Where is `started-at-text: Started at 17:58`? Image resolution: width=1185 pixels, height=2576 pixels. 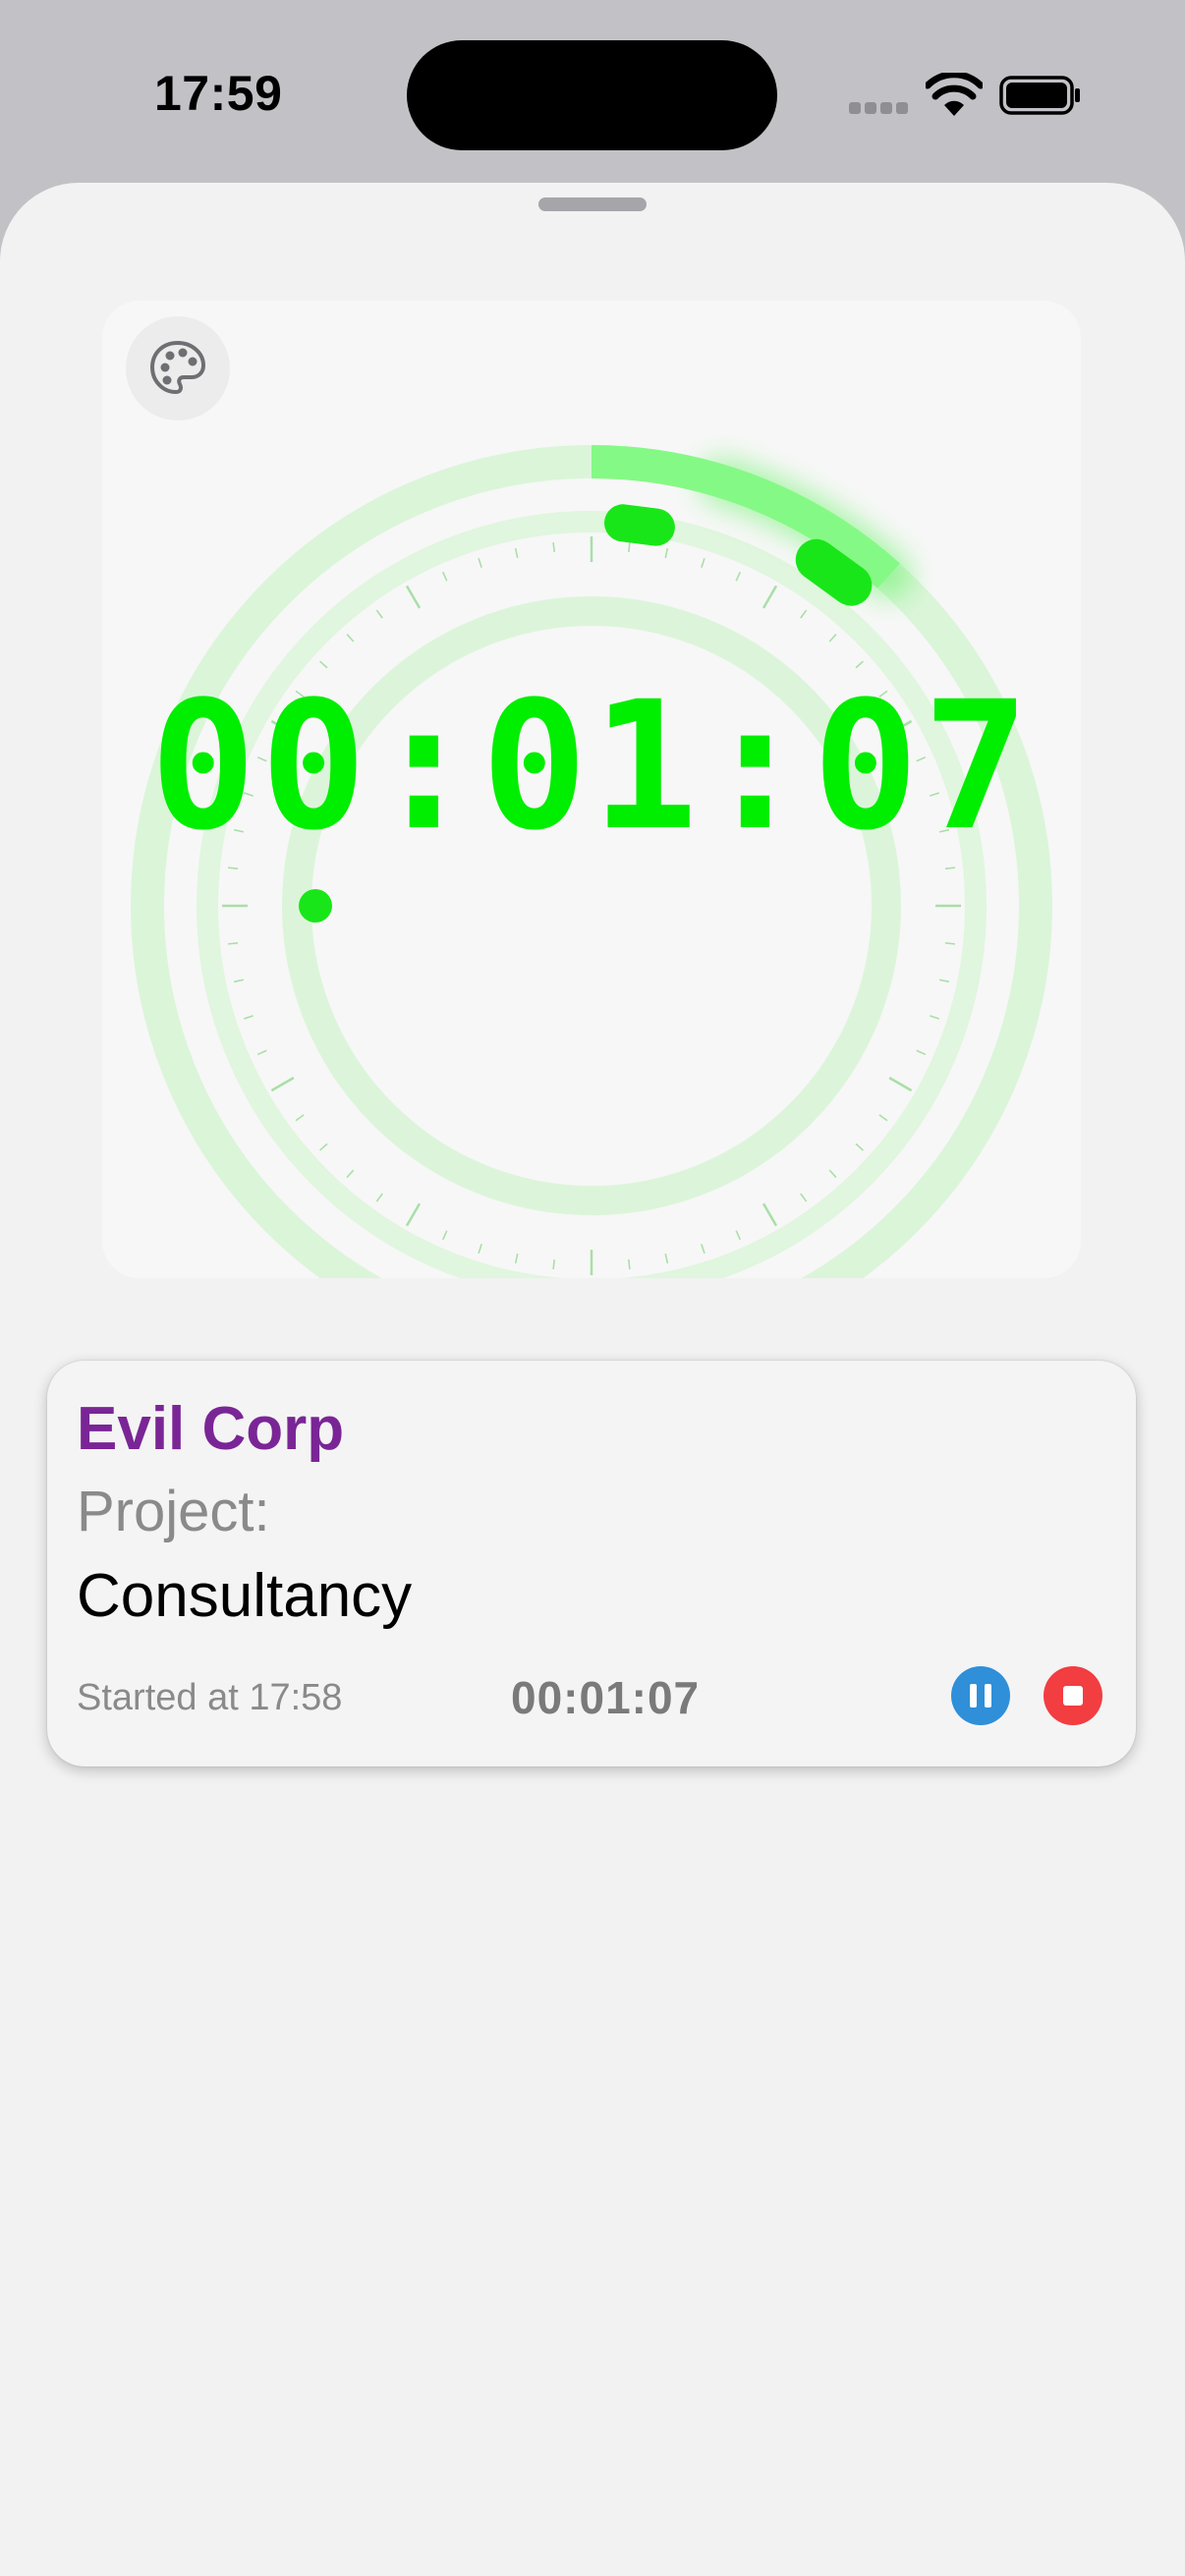 started-at-text: Started at 17:58 is located at coordinates (210, 1697).